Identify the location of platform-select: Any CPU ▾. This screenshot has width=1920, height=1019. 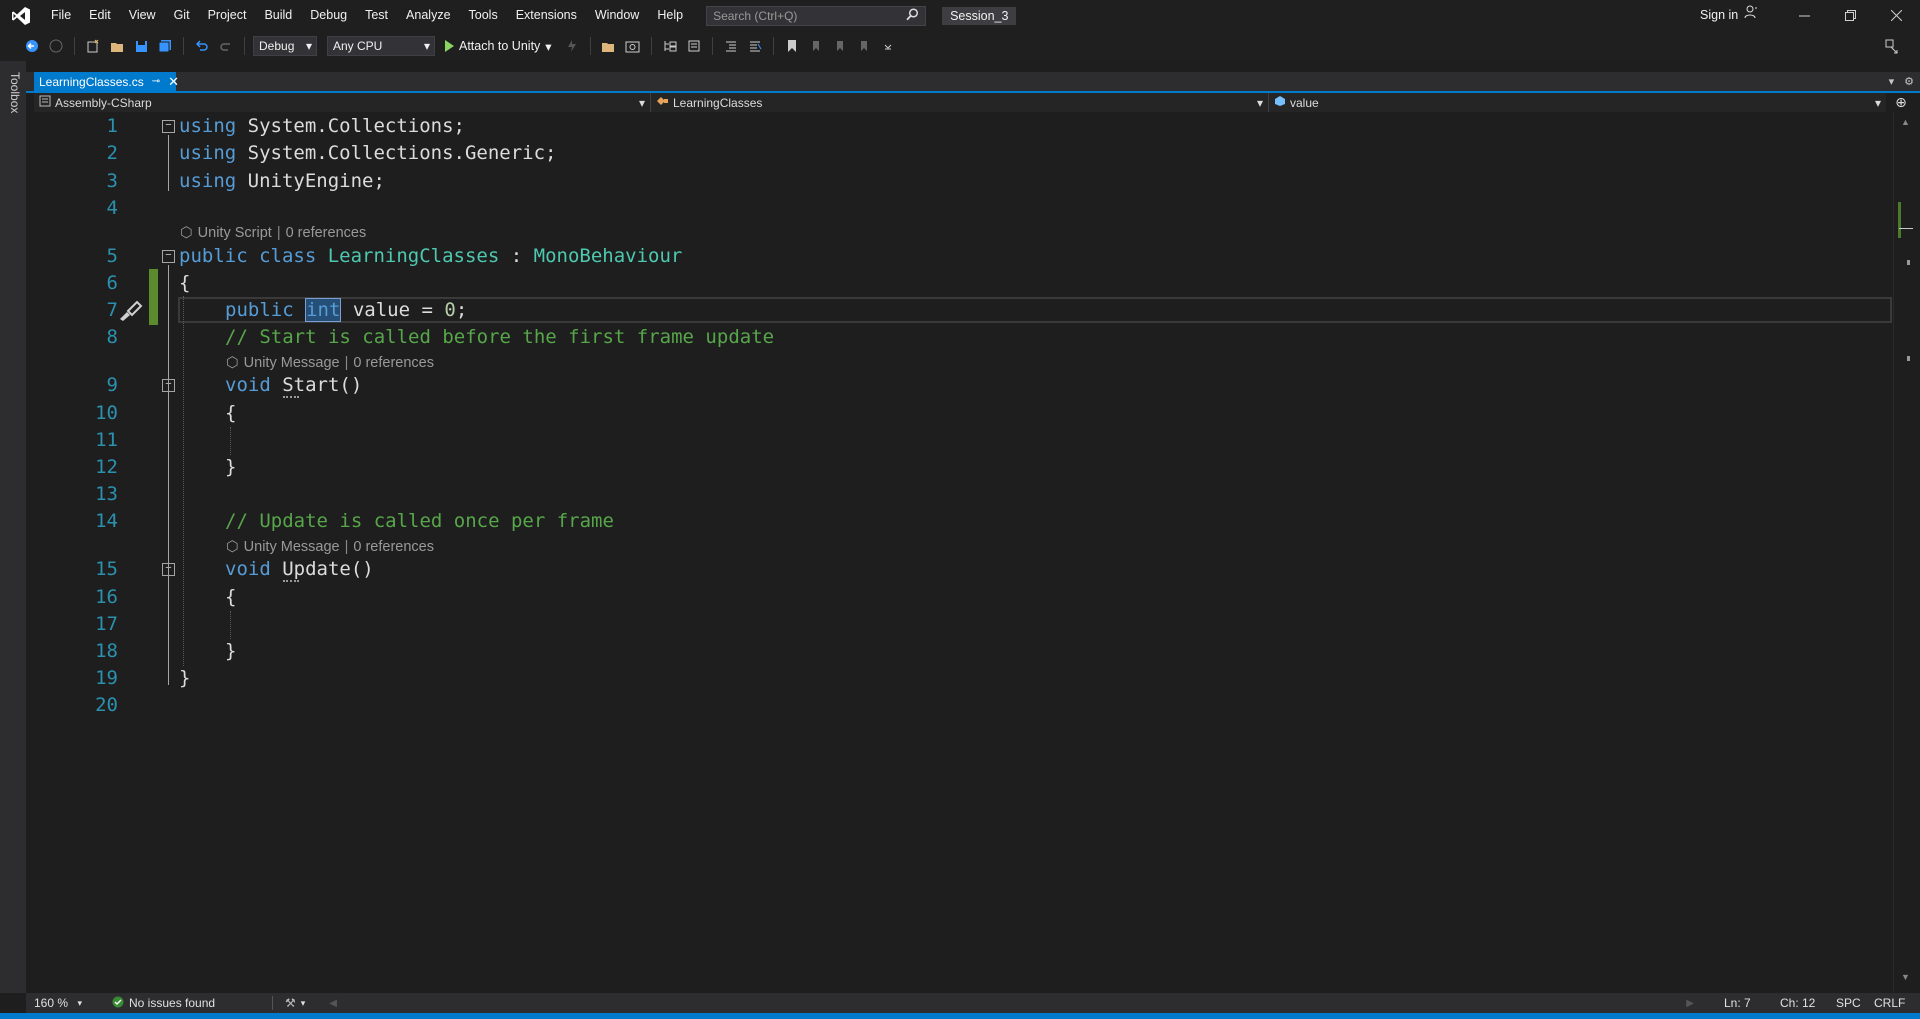
(381, 46).